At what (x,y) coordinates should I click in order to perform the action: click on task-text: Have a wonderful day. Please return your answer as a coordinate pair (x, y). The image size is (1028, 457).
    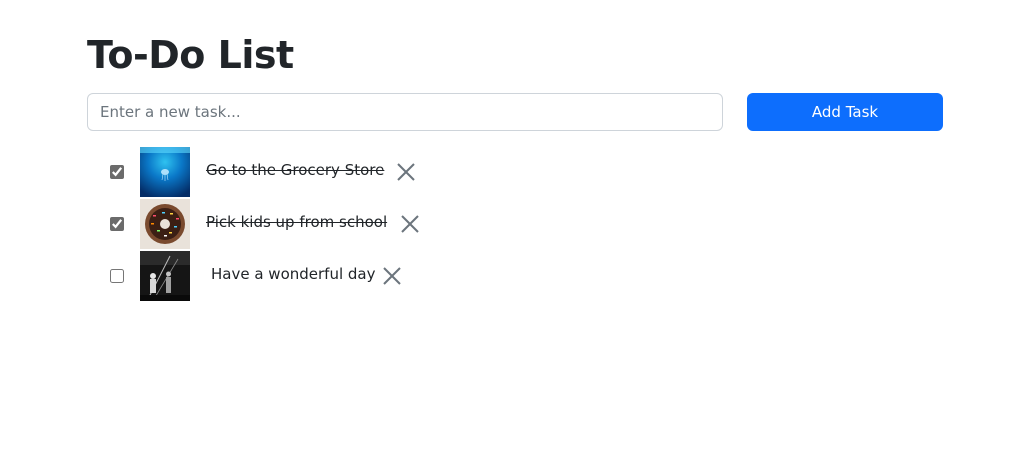
    Looking at the image, I should click on (293, 274).